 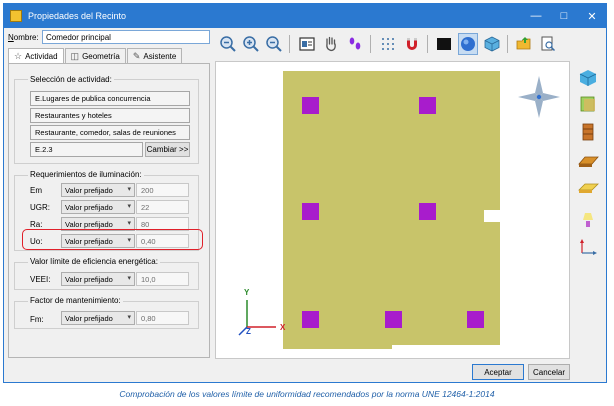 I want to click on axis-y-label: Y, so click(x=247, y=292).